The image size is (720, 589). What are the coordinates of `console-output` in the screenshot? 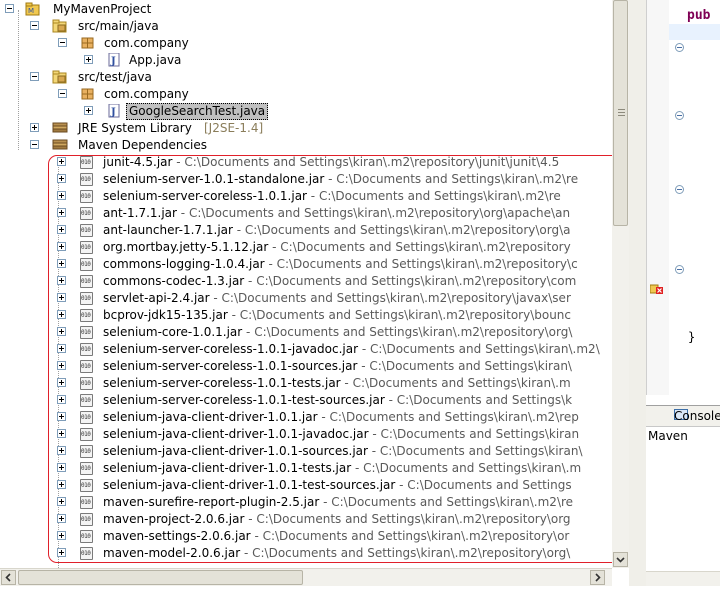 It's located at (683, 515).